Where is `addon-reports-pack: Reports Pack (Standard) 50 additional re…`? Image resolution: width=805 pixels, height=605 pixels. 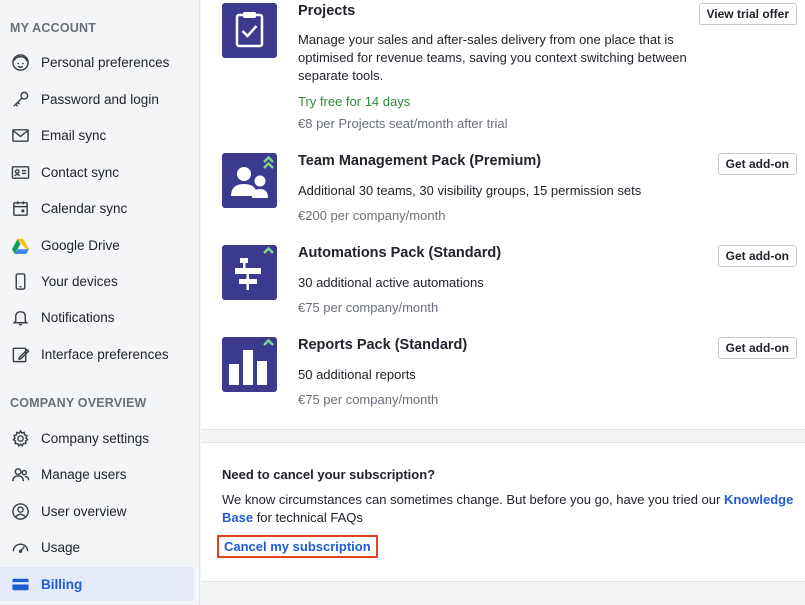
addon-reports-pack: Reports Pack (Standard) 50 additional re… is located at coordinates (509, 377).